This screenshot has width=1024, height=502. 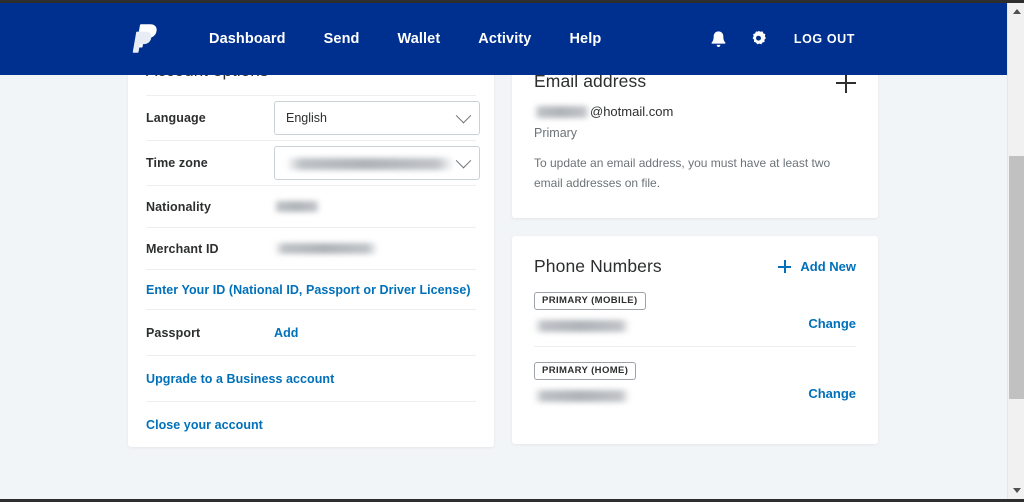 I want to click on nav-right-group: LOG OUT, so click(x=847, y=39).